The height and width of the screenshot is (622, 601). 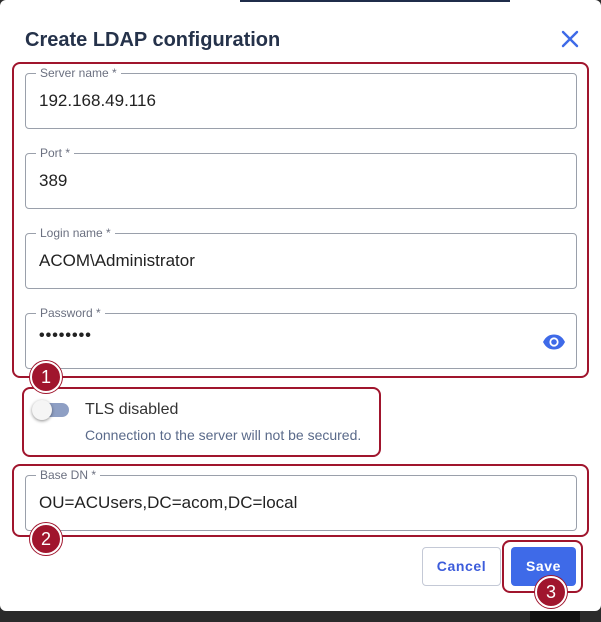 What do you see at coordinates (555, 616) in the screenshot?
I see `background-fragment` at bounding box center [555, 616].